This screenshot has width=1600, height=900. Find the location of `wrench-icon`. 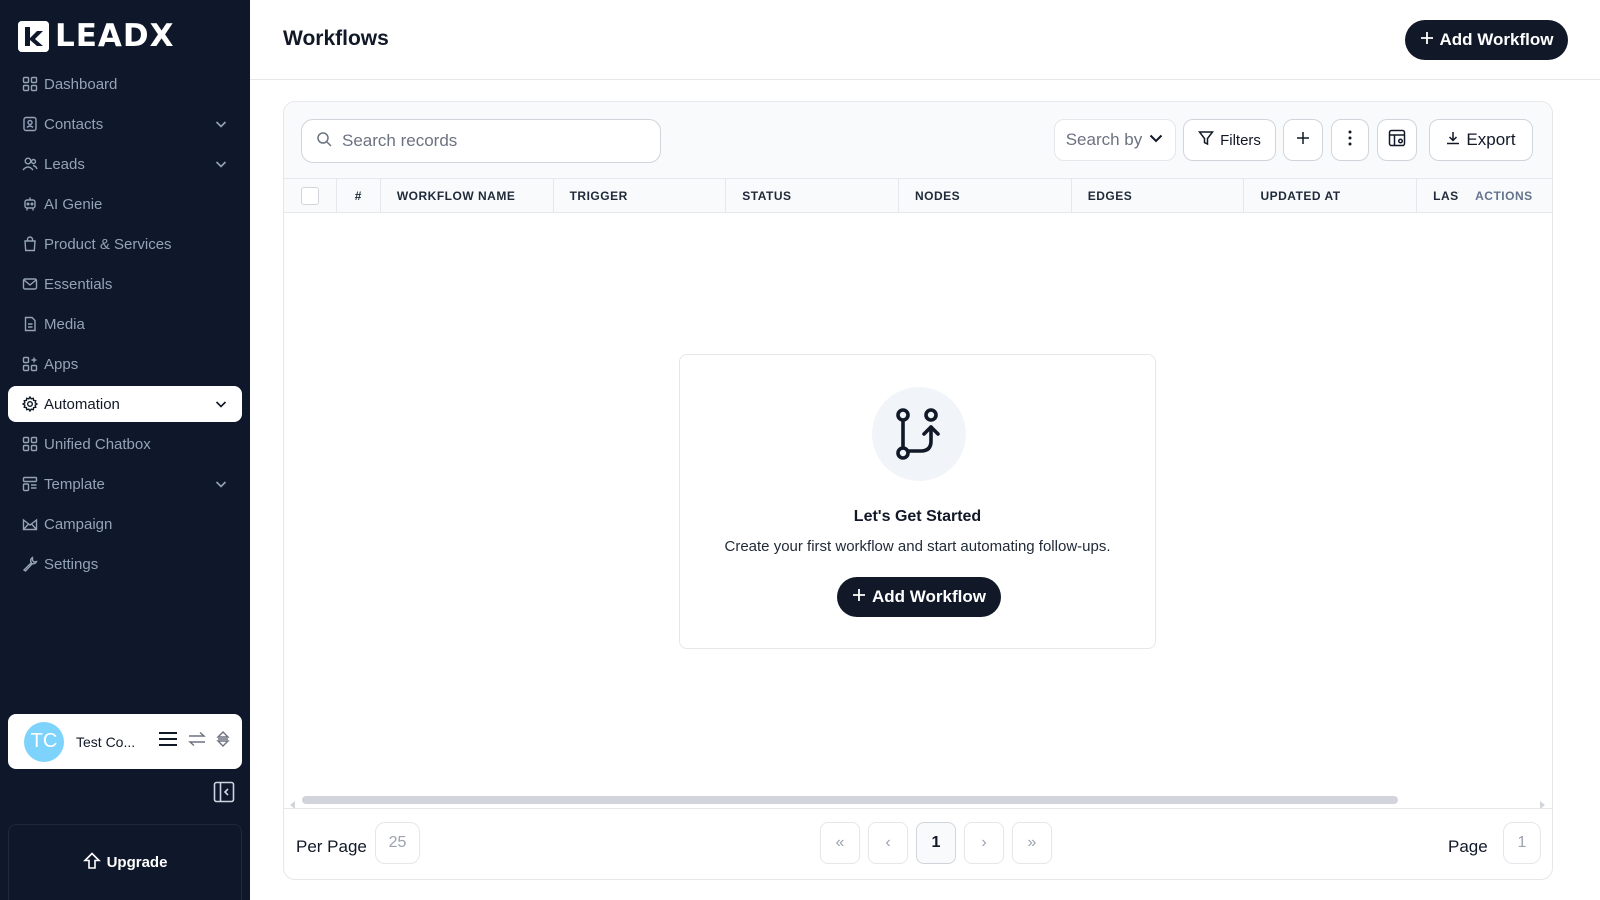

wrench-icon is located at coordinates (30, 564).